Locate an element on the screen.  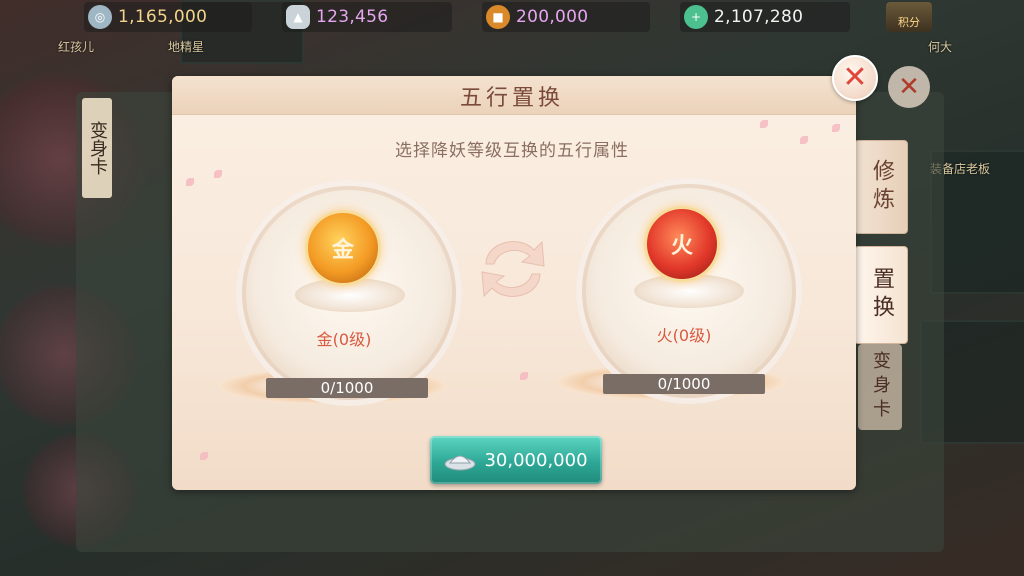
swap-cost-value: 30,000,000 is located at coordinates (536, 460).